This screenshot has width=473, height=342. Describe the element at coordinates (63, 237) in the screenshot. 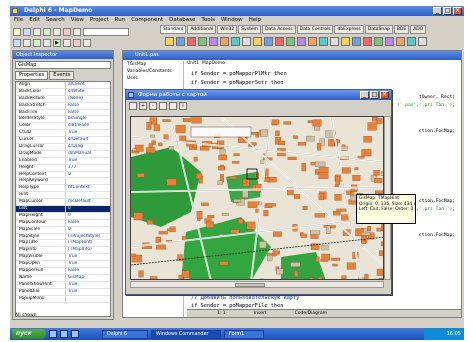

I see `property-row: MapStyle (TProjectStyle)` at that location.